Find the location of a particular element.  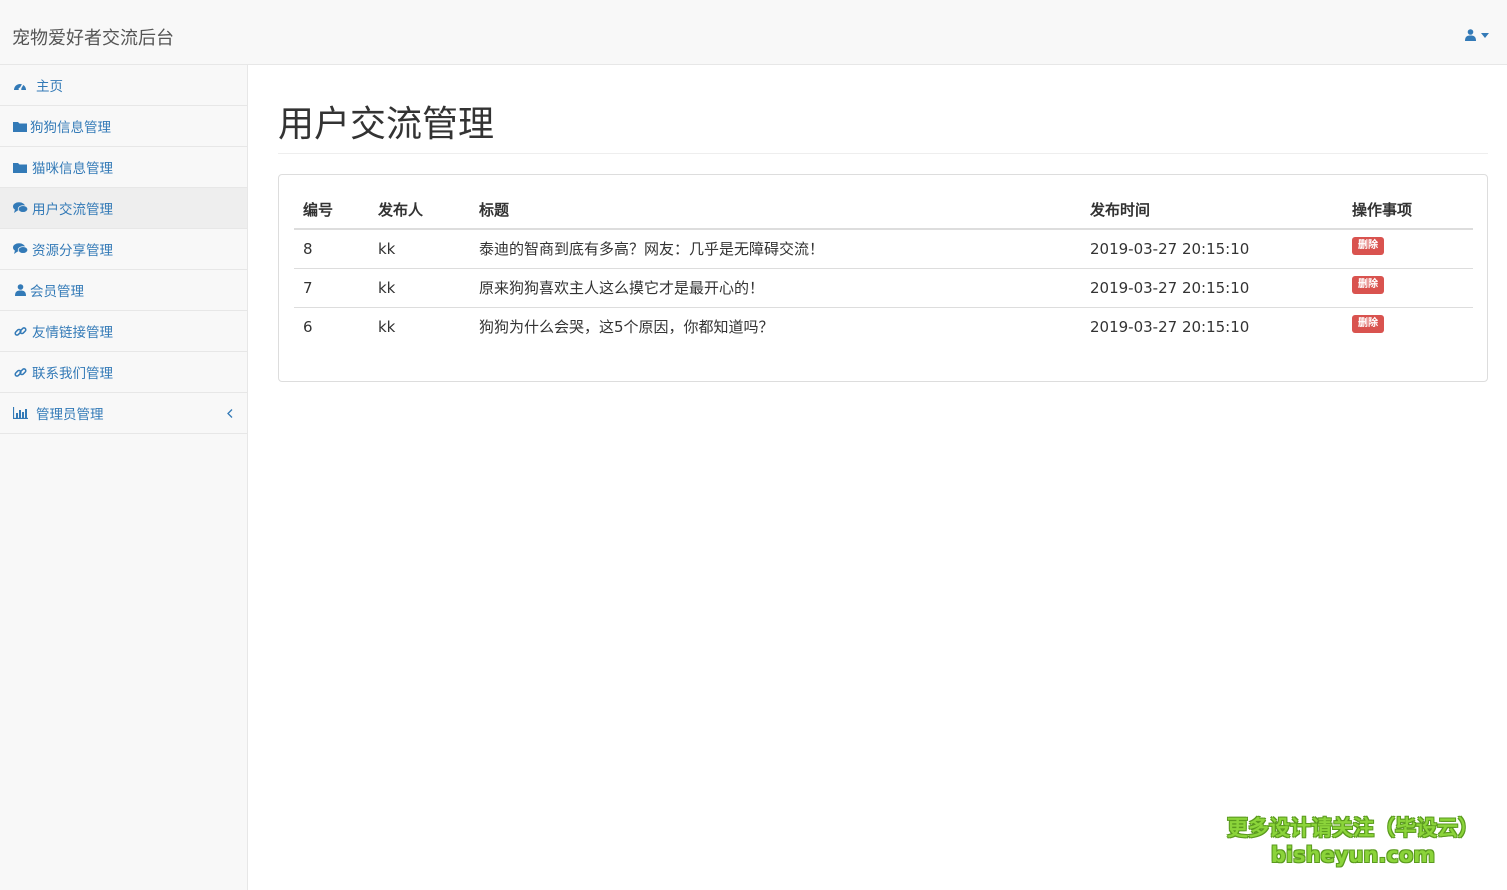

sidebar-item-dog-info: 狗狗信息管理 is located at coordinates (123, 126).